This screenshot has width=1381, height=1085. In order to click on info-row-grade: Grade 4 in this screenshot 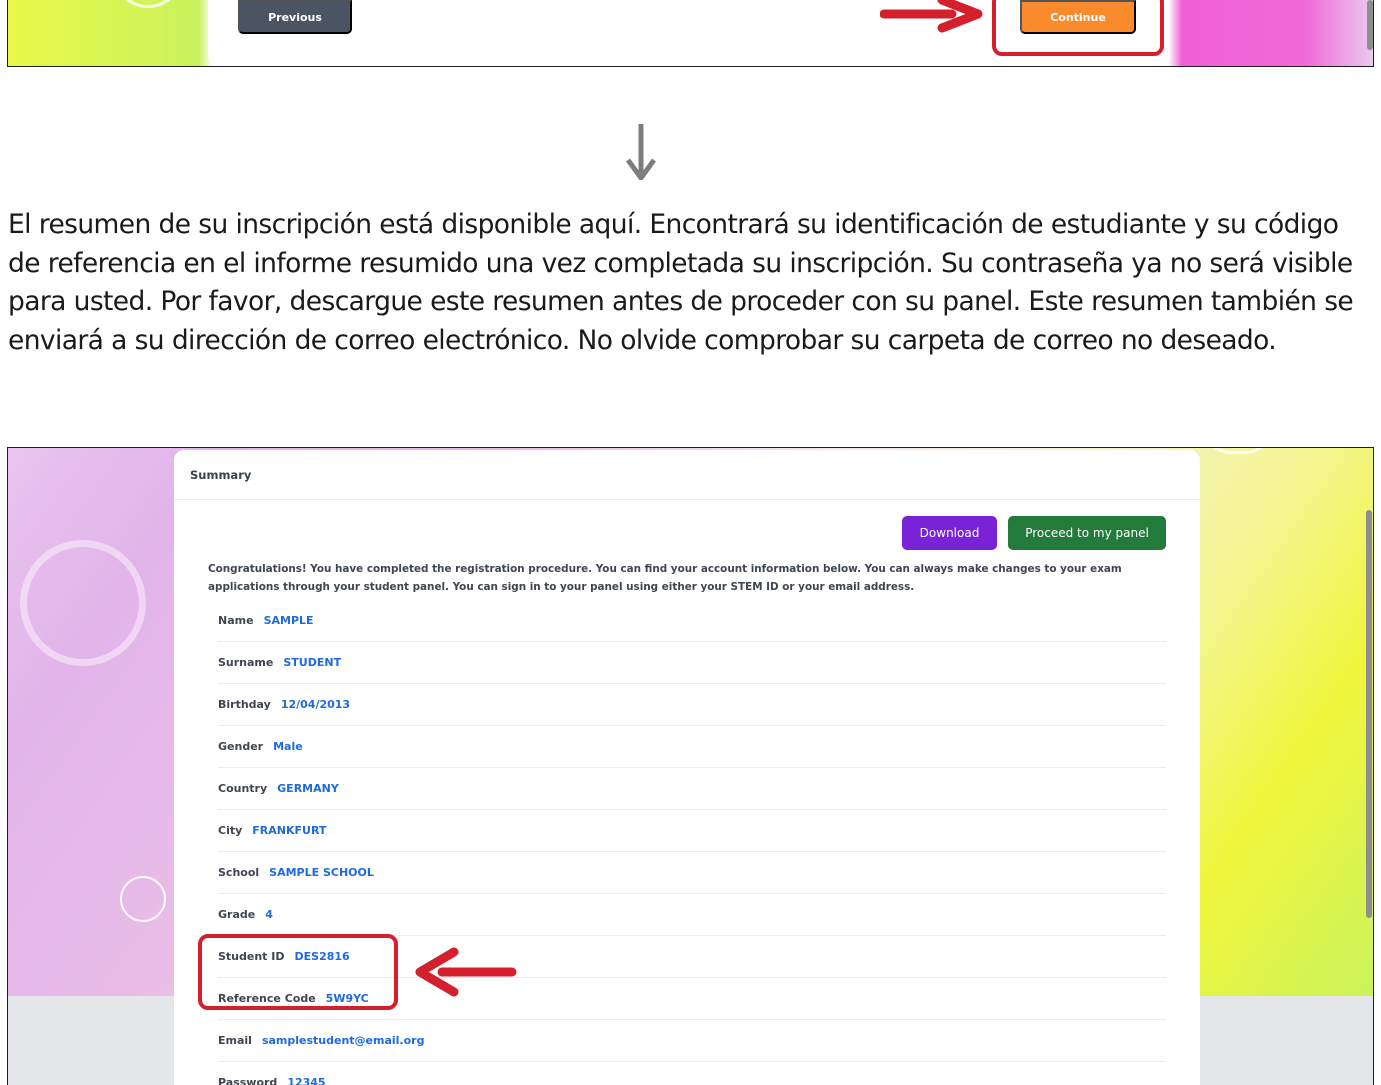, I will do `click(692, 915)`.